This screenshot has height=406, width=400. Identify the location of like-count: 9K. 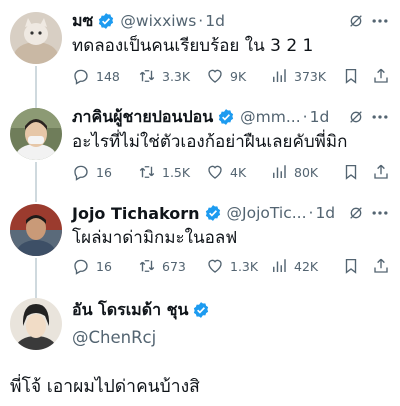
(238, 76).